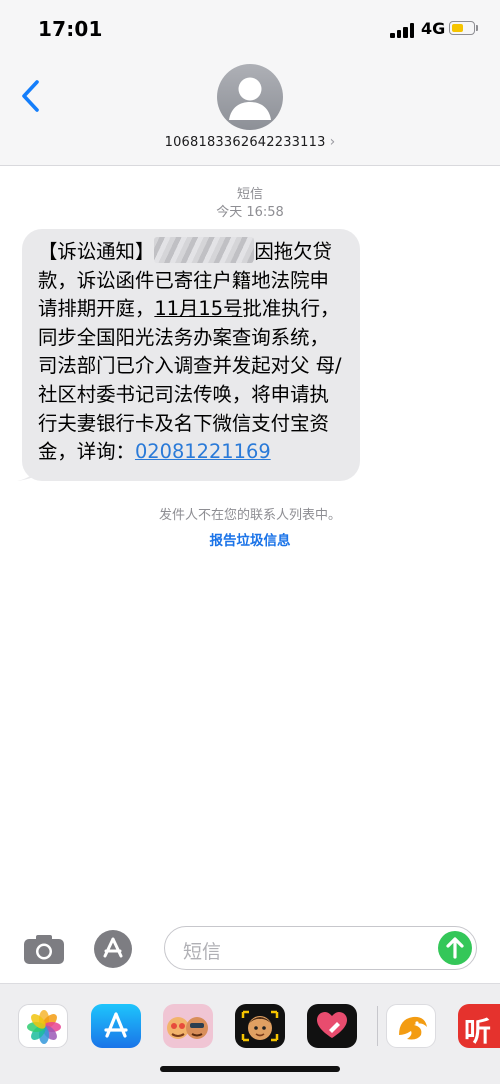  What do you see at coordinates (403, 30) in the screenshot?
I see `cellular-signal-icon` at bounding box center [403, 30].